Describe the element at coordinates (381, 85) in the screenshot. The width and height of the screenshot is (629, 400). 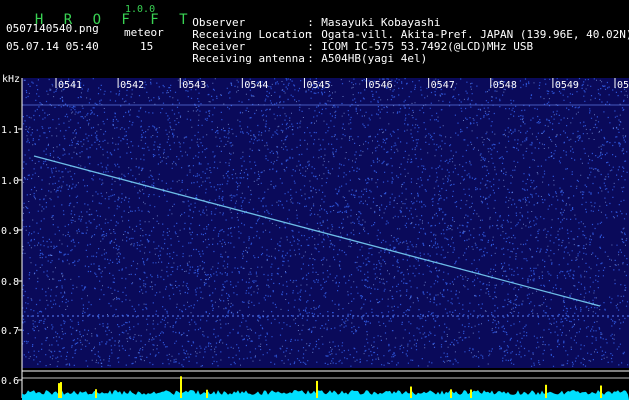
I see `x-tick-label: 0546` at that location.